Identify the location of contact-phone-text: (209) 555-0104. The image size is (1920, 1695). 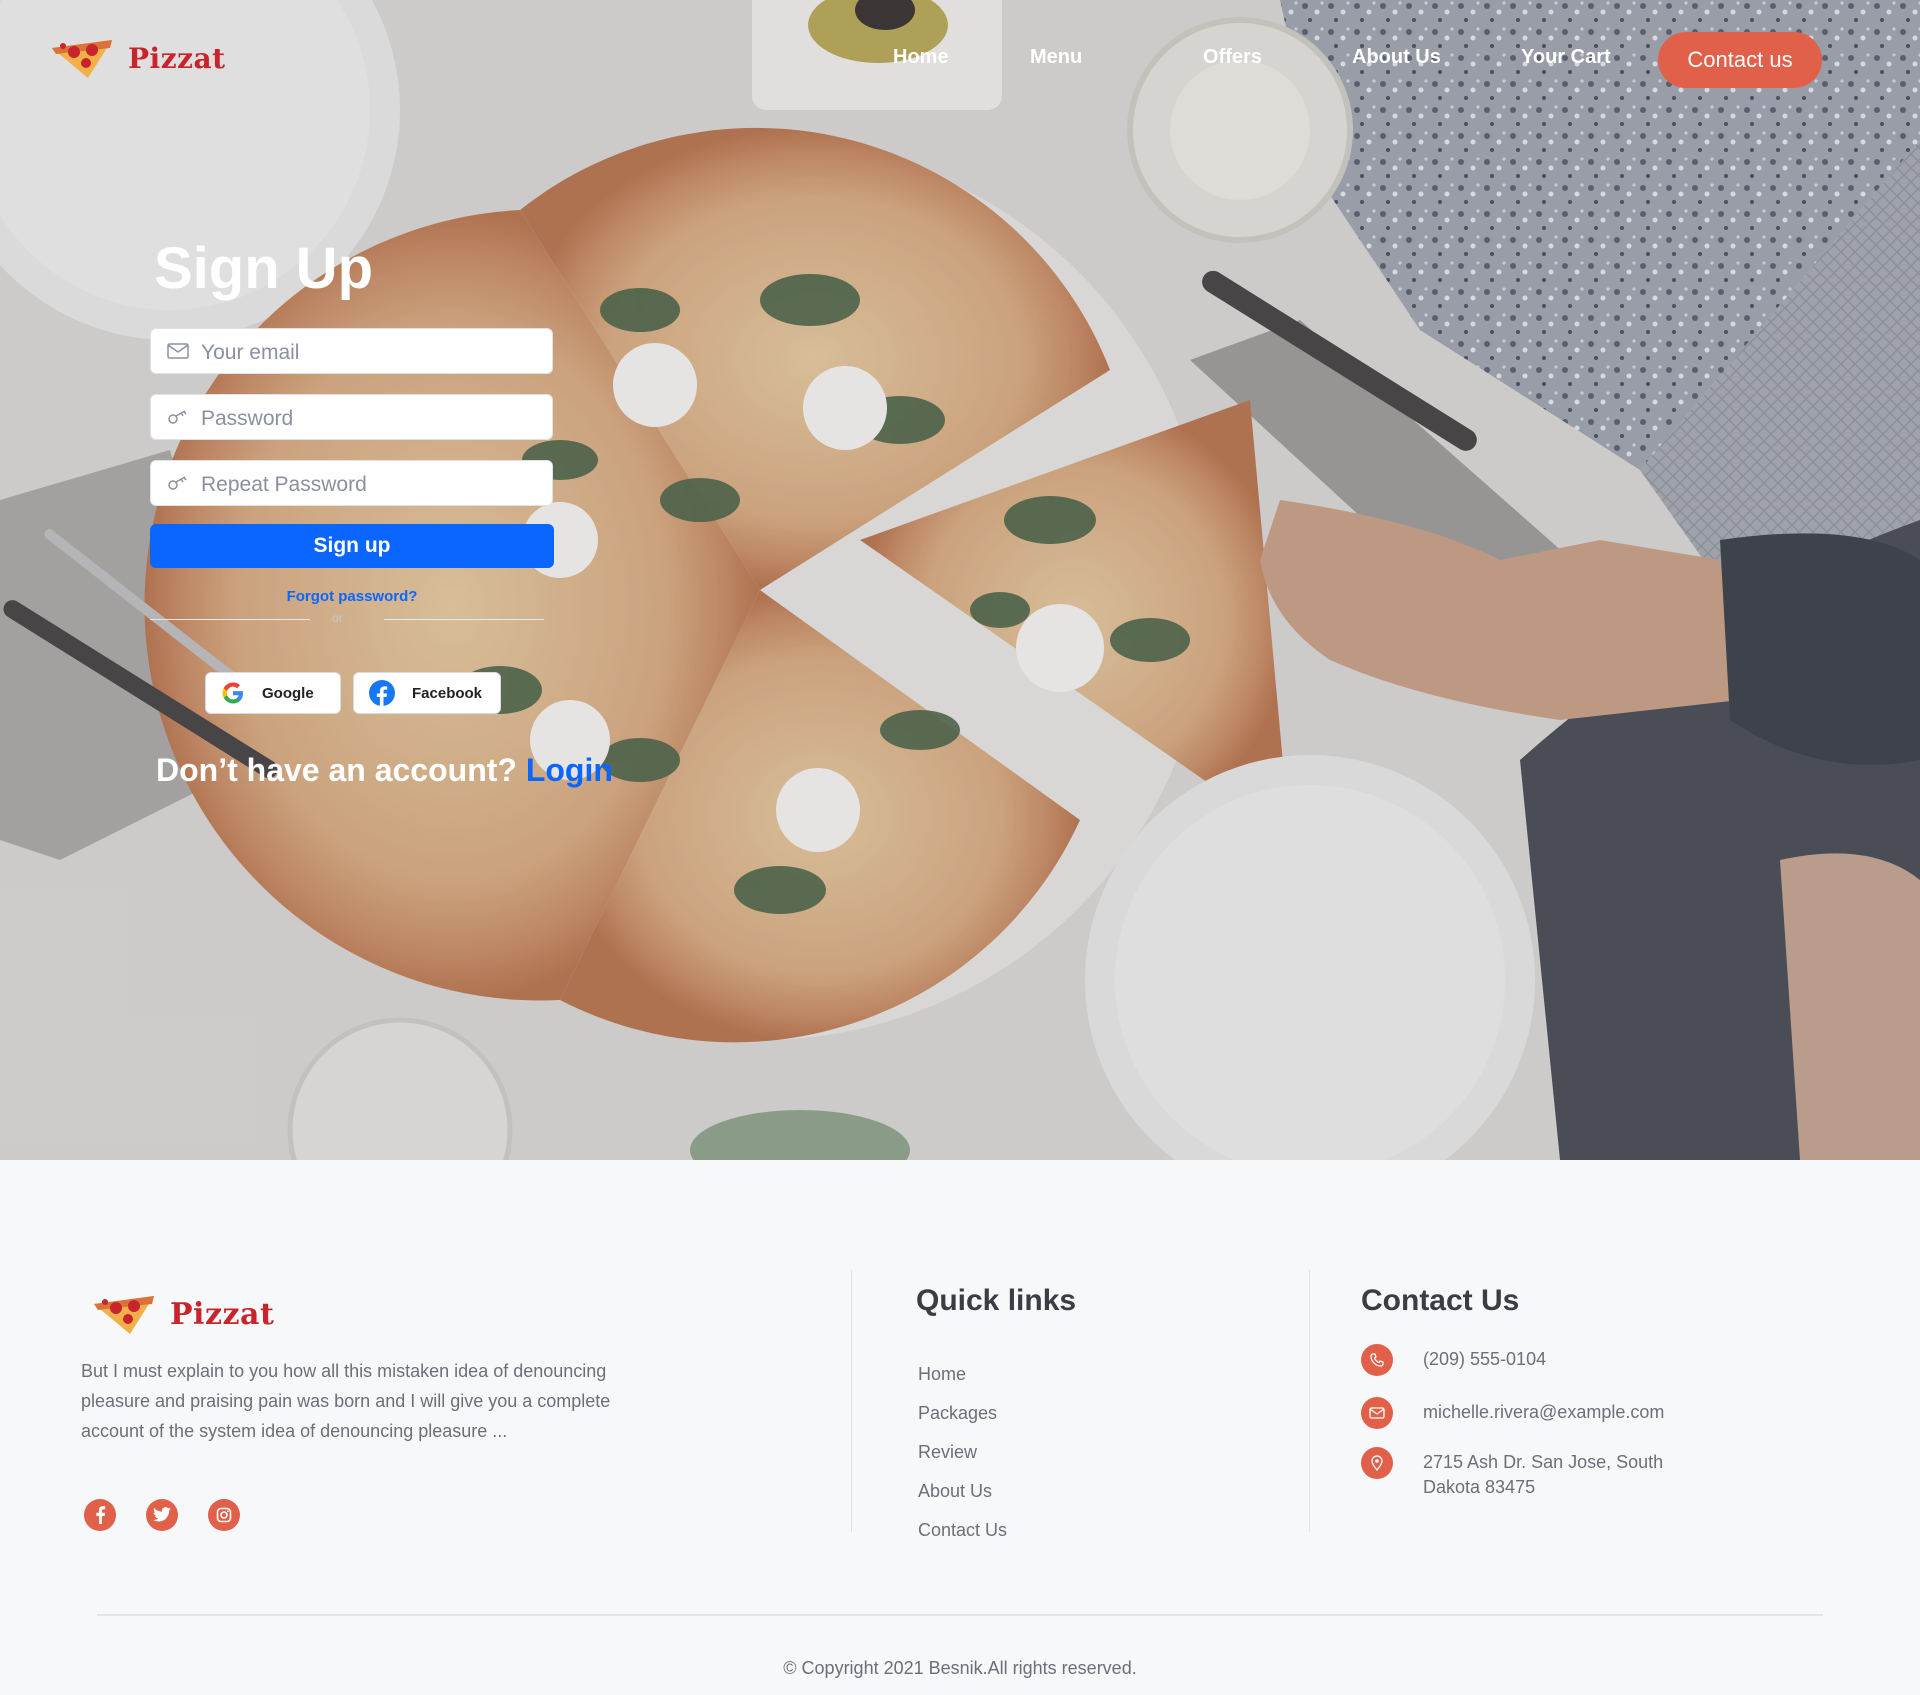
(1485, 1359).